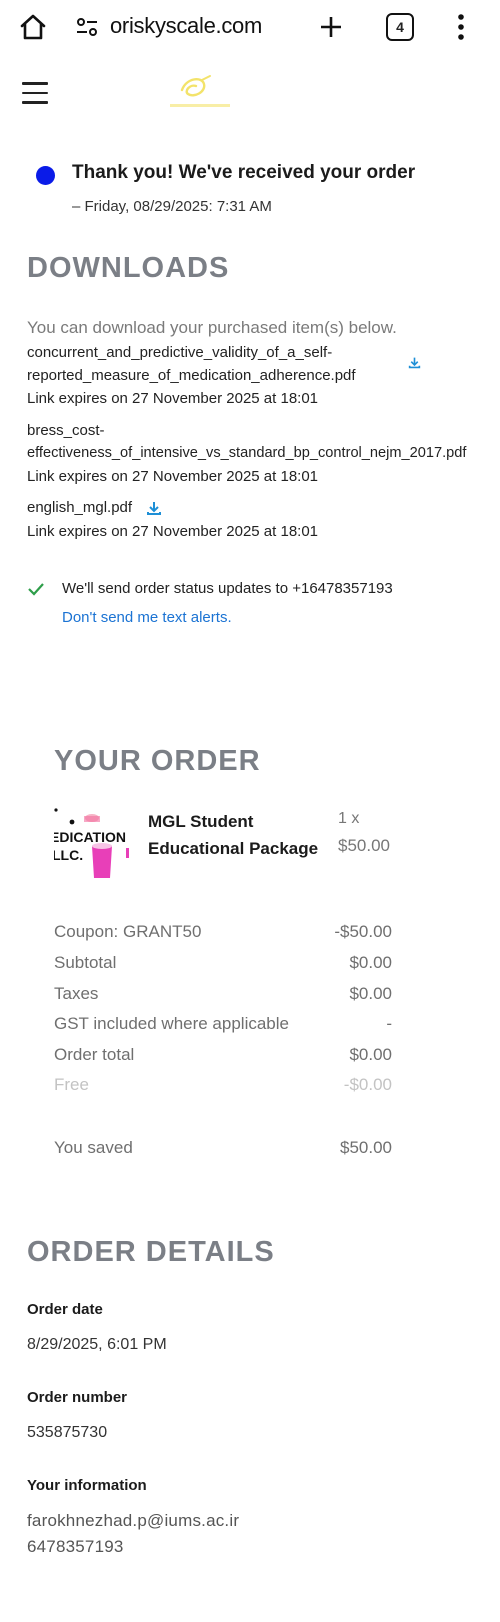  What do you see at coordinates (75, 1546) in the screenshot?
I see `customer-phone: 6478357193` at bounding box center [75, 1546].